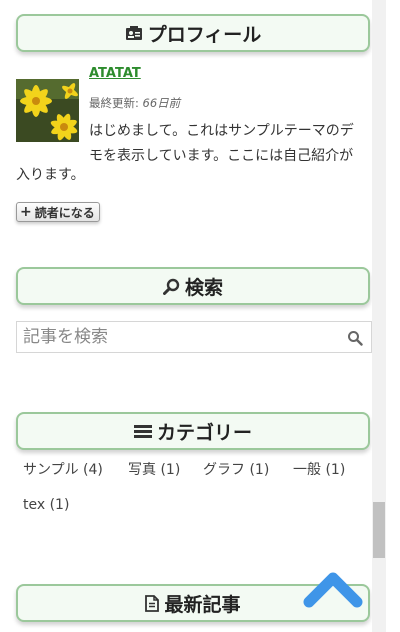 The image size is (400, 632). Describe the element at coordinates (63, 469) in the screenshot. I see `category-link: サンプル (4)` at that location.